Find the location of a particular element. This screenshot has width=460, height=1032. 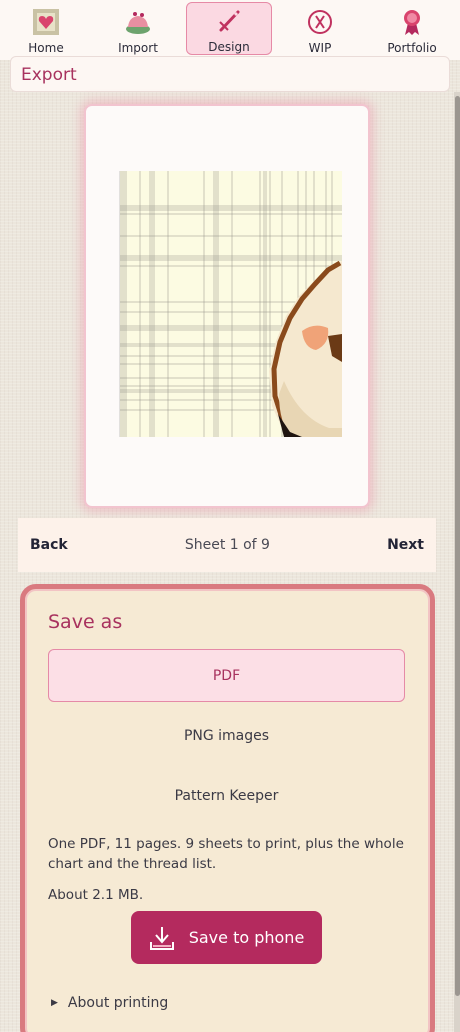

nav-wip: WIP is located at coordinates (320, 30).